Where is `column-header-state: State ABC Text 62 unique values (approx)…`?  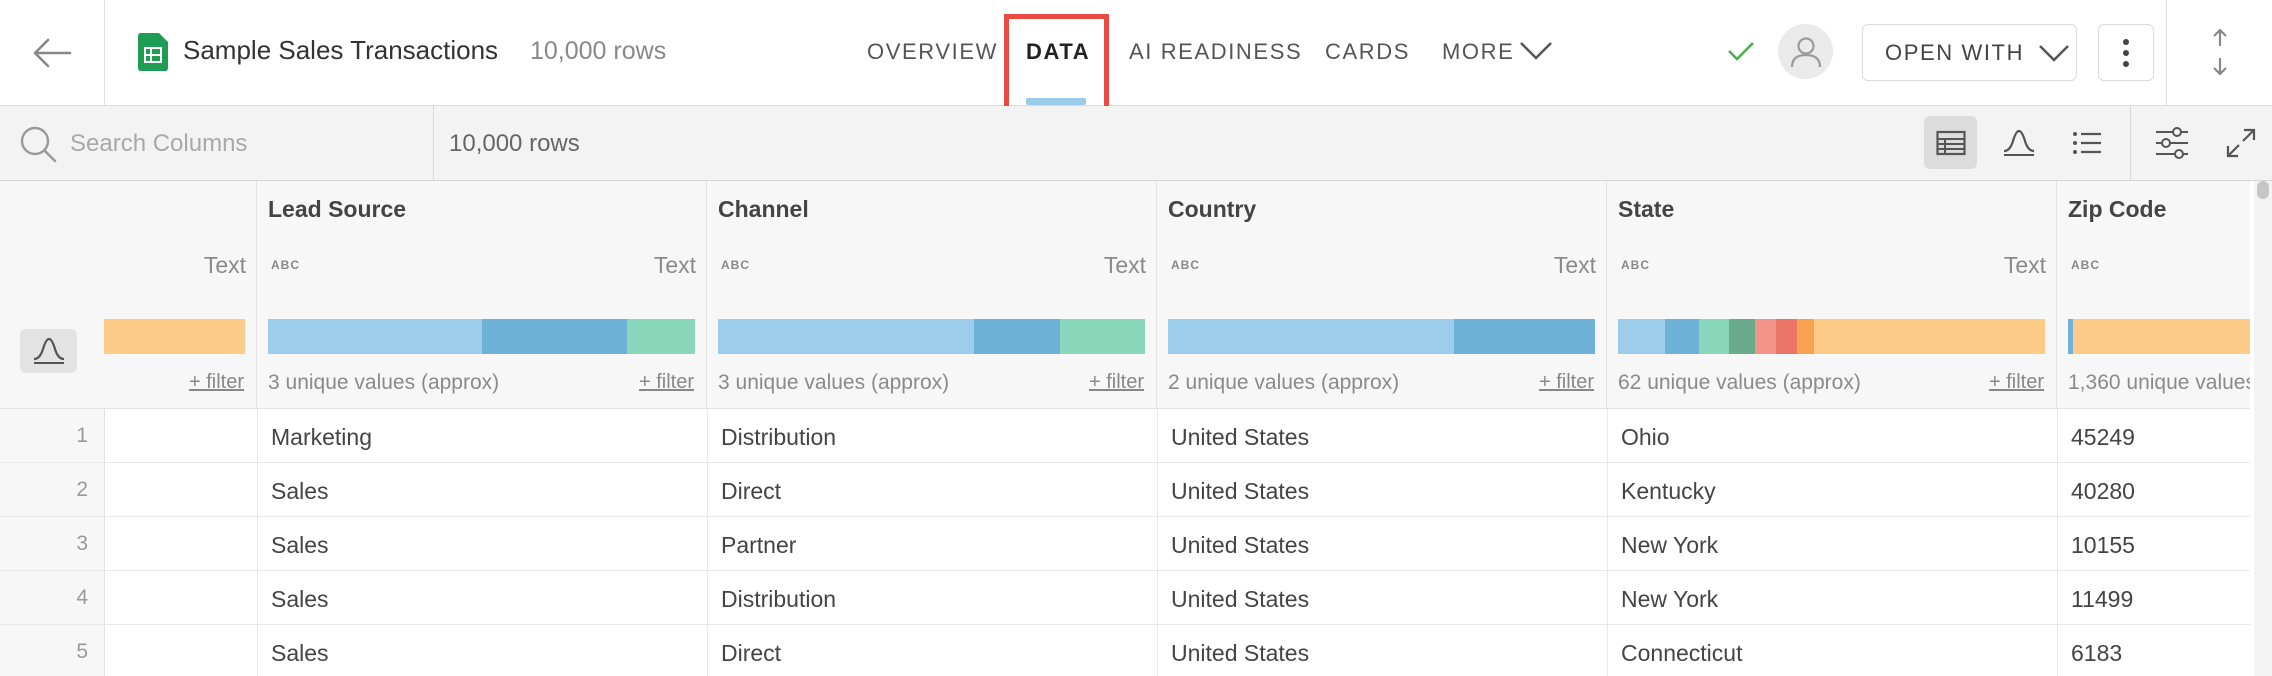 column-header-state: State ABC Text 62 unique values (approx)… is located at coordinates (1832, 295).